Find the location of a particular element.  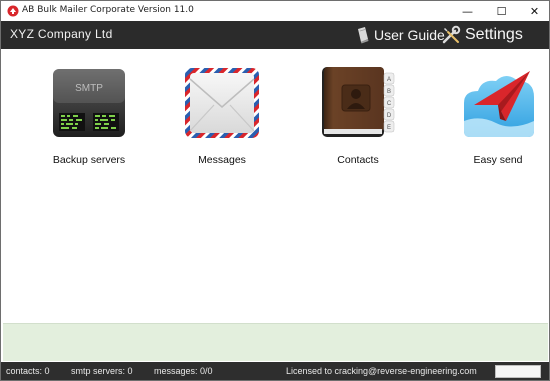

settings-button: Settings is located at coordinates (482, 35).